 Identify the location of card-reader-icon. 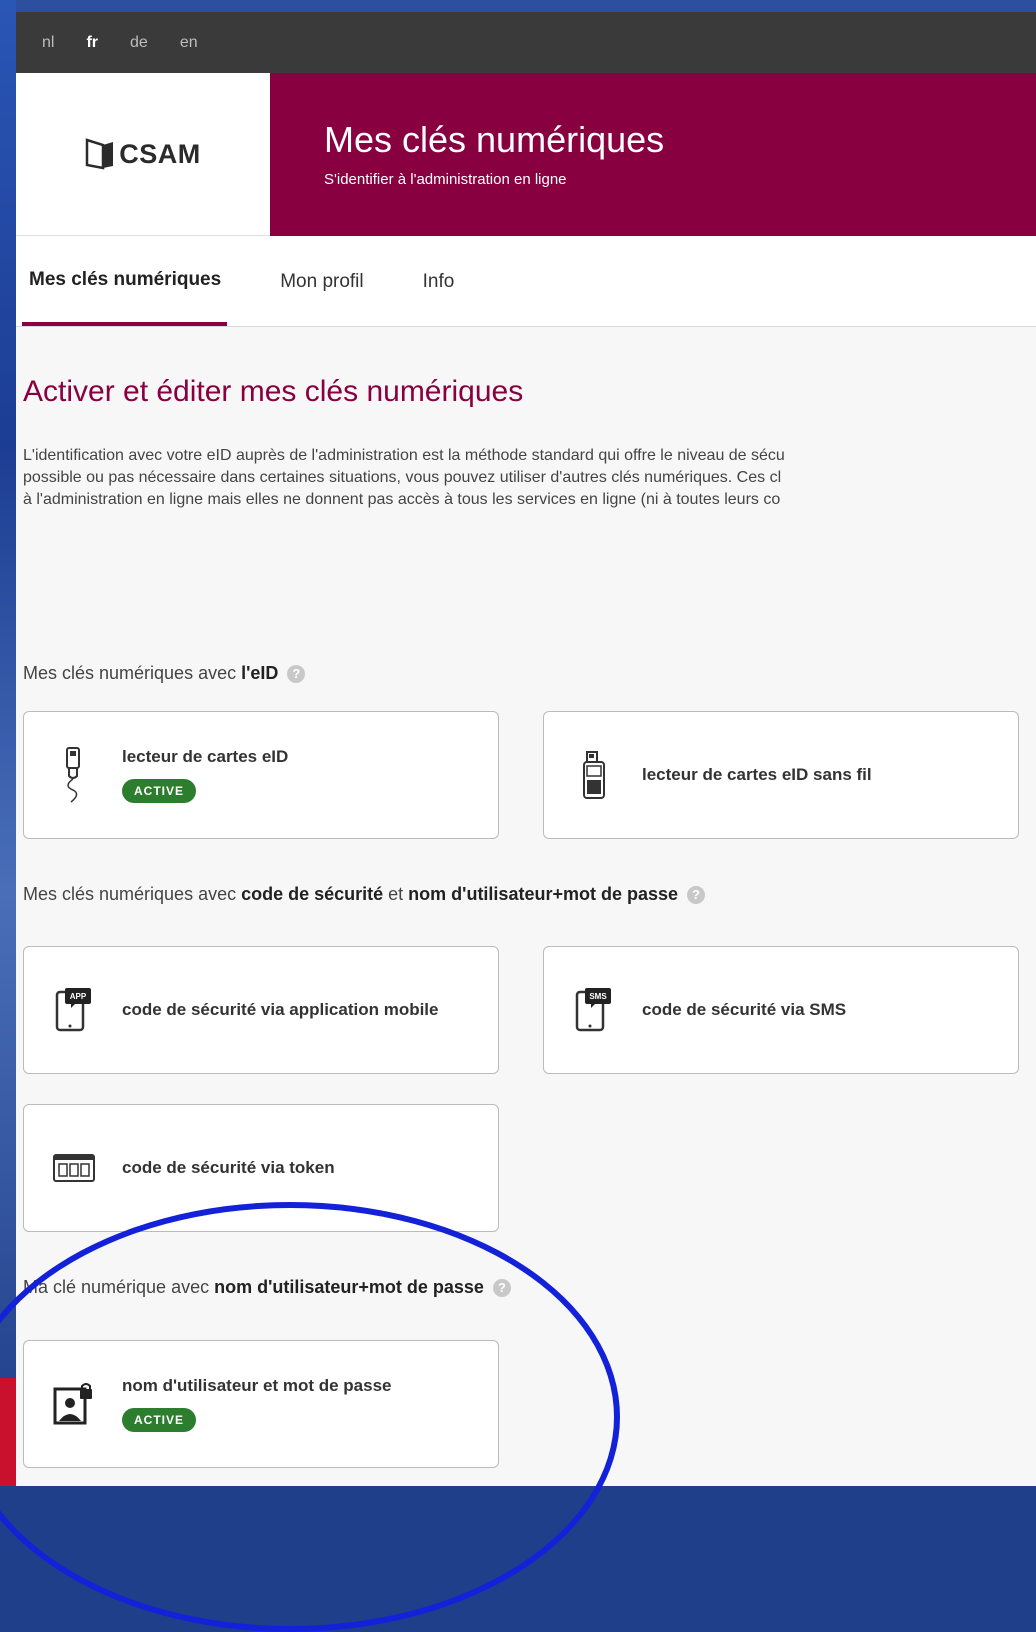
(74, 775).